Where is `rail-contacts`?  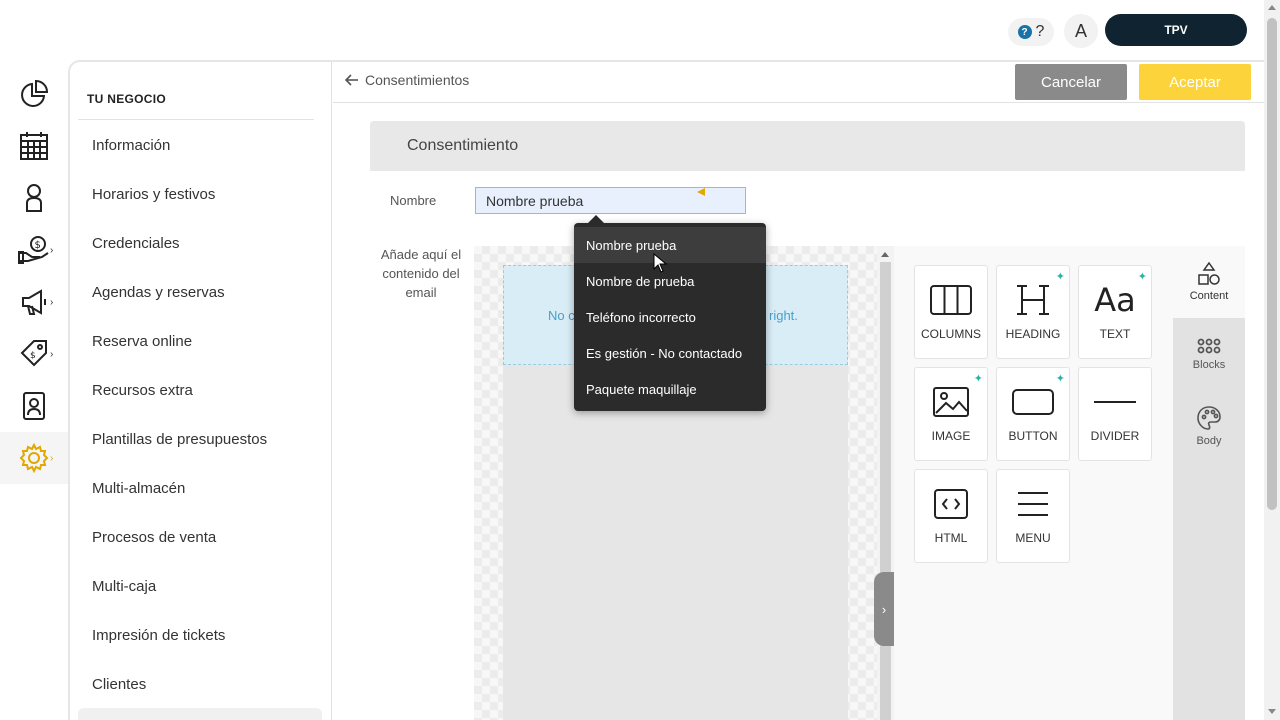 rail-contacts is located at coordinates (34, 406).